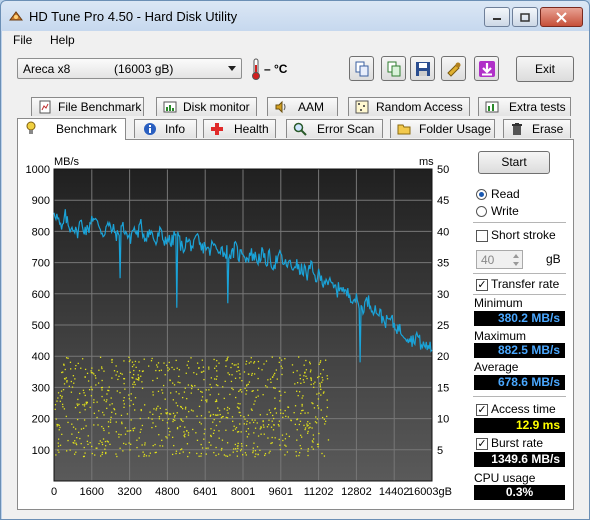 This screenshot has height=520, width=590. What do you see at coordinates (537, 128) in the screenshot?
I see `tab-erase: Erase` at bounding box center [537, 128].